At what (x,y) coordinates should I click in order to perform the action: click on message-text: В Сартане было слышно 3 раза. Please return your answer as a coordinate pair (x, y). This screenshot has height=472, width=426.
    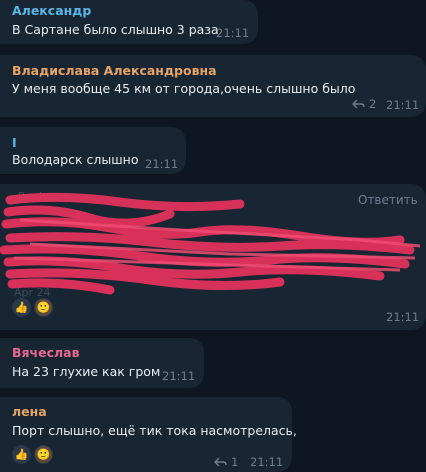
    Looking at the image, I should click on (115, 29).